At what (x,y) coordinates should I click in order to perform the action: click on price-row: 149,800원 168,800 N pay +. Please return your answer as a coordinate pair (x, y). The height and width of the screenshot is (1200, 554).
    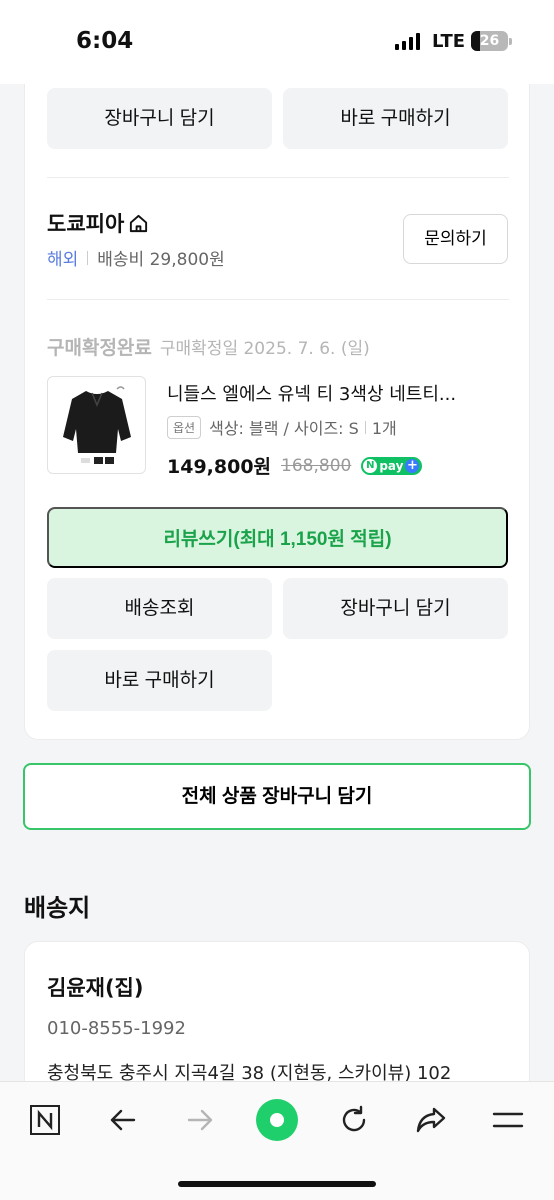
    Looking at the image, I should click on (295, 465).